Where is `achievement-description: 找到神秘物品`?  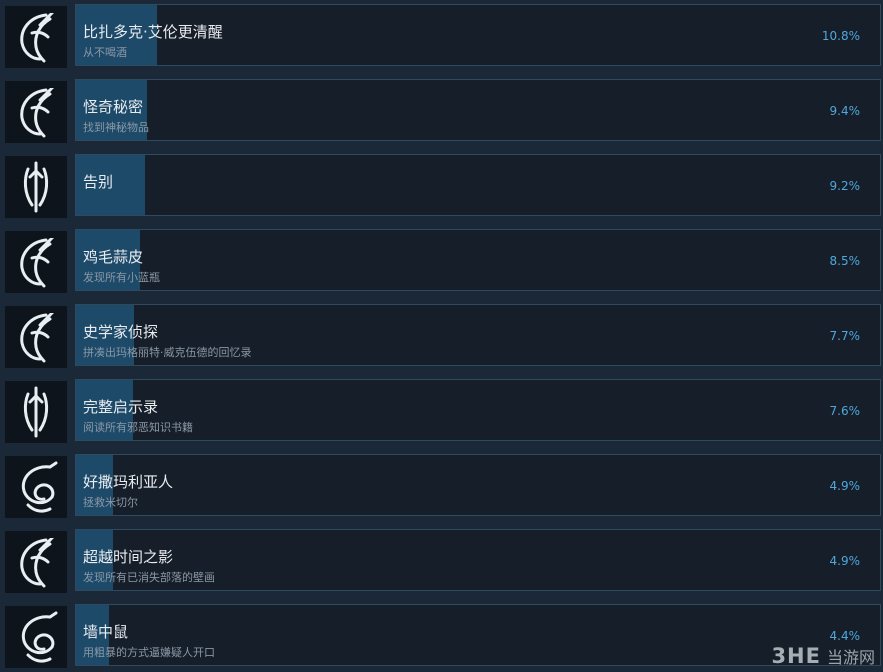 achievement-description: 找到神秘物品 is located at coordinates (116, 127).